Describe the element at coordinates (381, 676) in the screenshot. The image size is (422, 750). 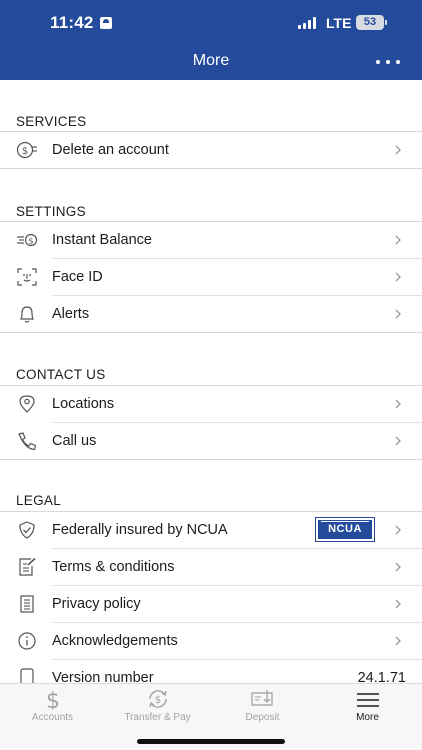
I see `version-value: 24.1.71` at that location.